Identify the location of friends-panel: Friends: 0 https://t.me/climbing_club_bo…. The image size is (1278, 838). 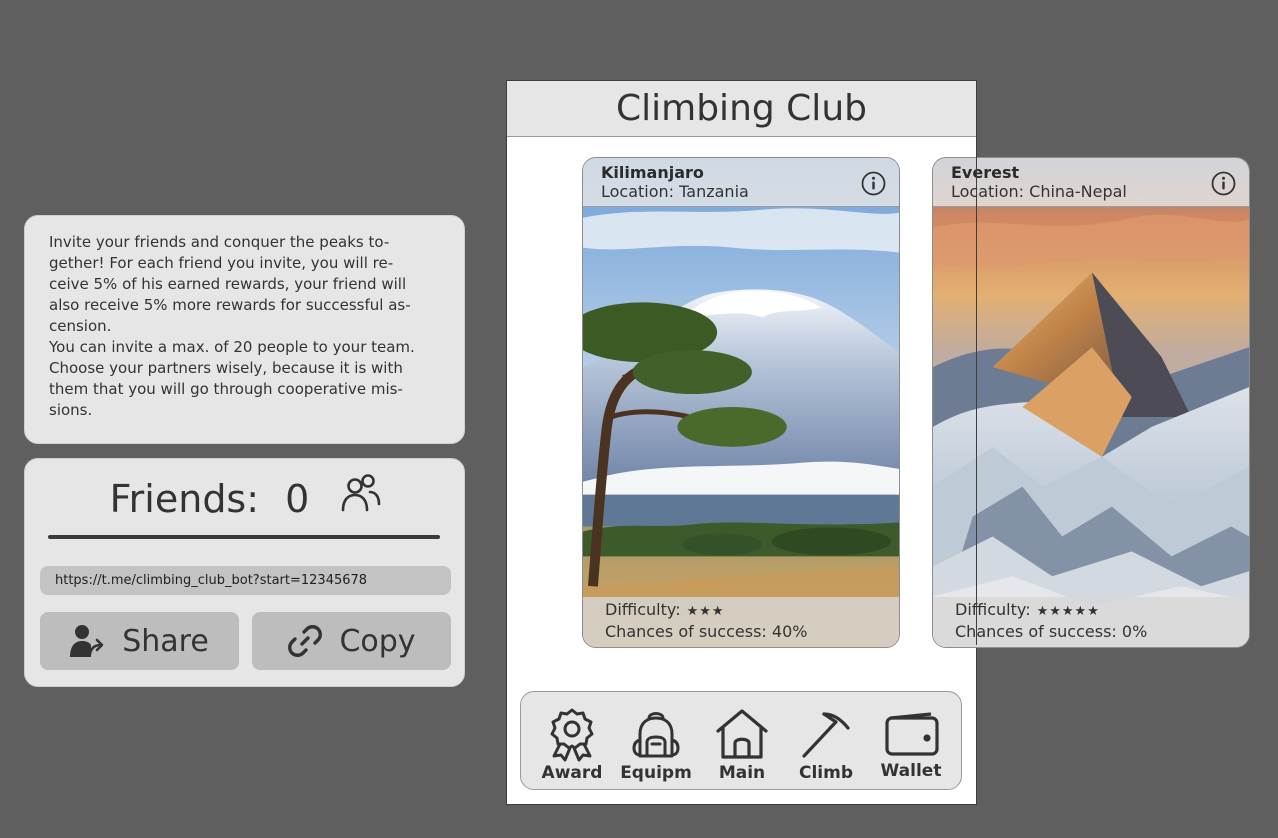
(244, 572).